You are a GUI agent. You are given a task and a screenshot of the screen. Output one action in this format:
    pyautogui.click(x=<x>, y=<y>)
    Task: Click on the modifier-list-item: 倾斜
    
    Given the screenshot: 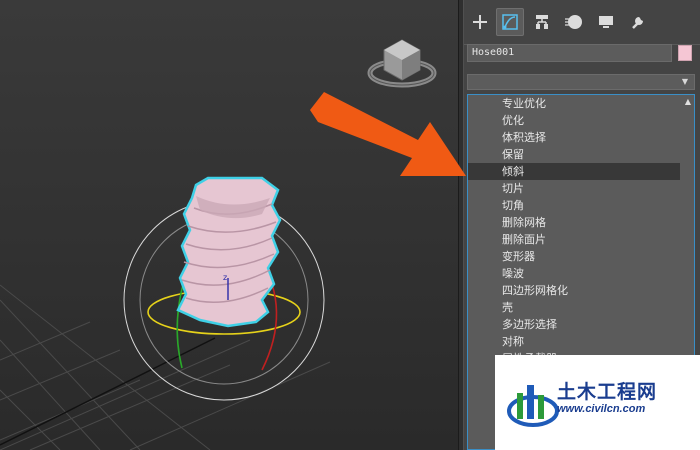 What is the action you would take?
    pyautogui.click(x=574, y=171)
    